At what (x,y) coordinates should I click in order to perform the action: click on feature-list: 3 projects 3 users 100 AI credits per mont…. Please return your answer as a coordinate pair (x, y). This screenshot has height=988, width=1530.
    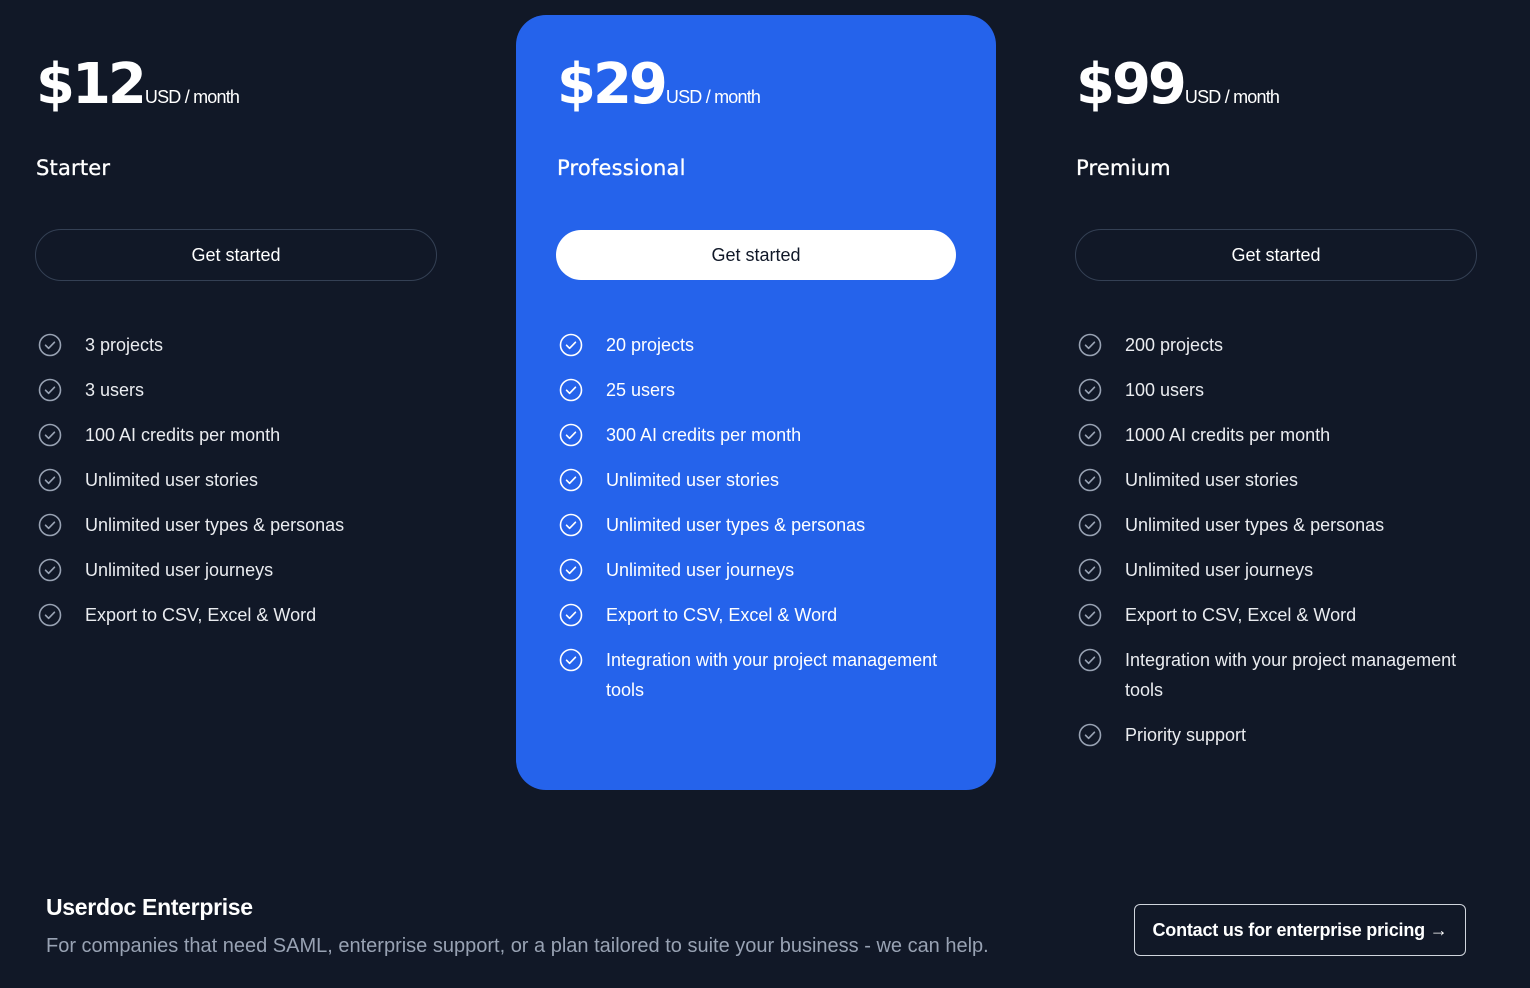
    Looking at the image, I should click on (248, 487).